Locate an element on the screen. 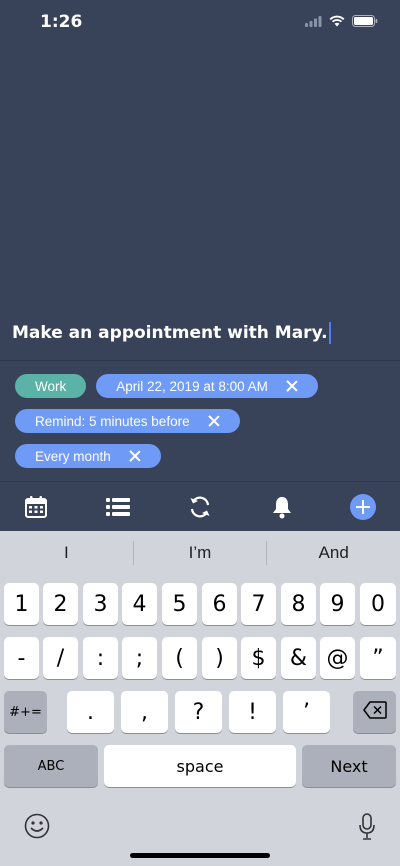 Image resolution: width=400 pixels, height=866 pixels. key-1: 1 is located at coordinates (21, 604).